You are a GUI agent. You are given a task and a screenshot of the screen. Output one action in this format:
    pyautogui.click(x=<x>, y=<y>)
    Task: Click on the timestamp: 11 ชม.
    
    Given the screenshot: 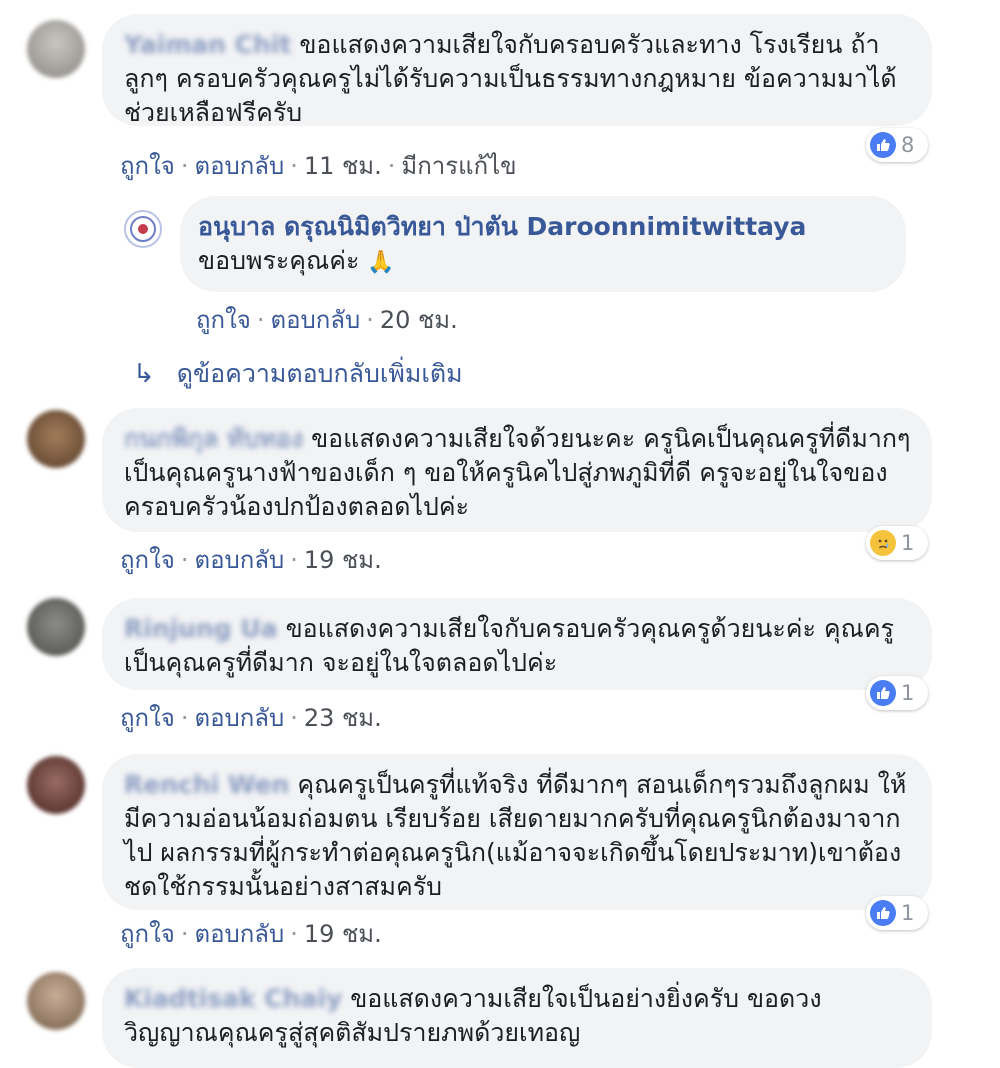 What is the action you would take?
    pyautogui.click(x=343, y=166)
    